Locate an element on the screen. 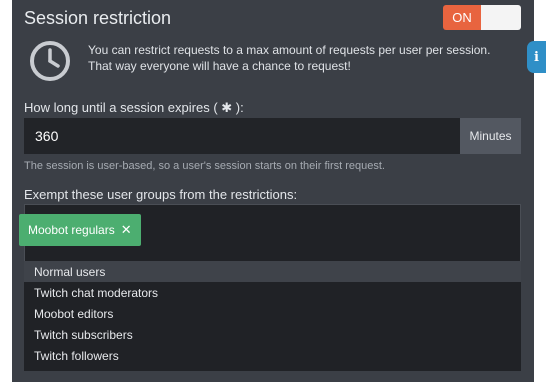 The height and width of the screenshot is (382, 546). remove-tag-icon: ✕ is located at coordinates (126, 230).